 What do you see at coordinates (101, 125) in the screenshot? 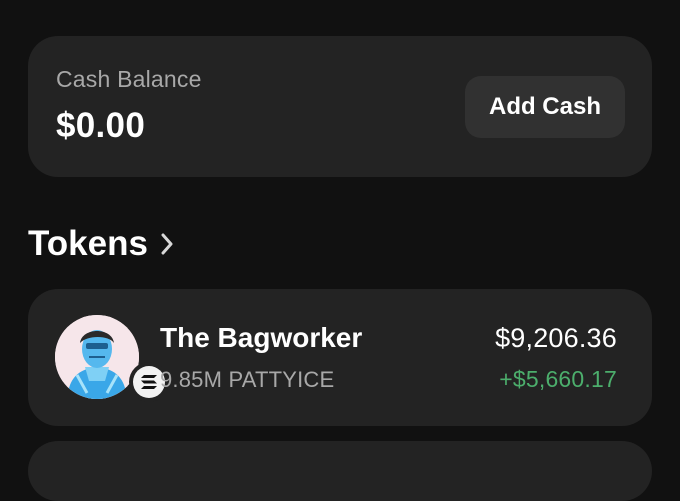
I see `cash-balance-value: $0.00` at bounding box center [101, 125].